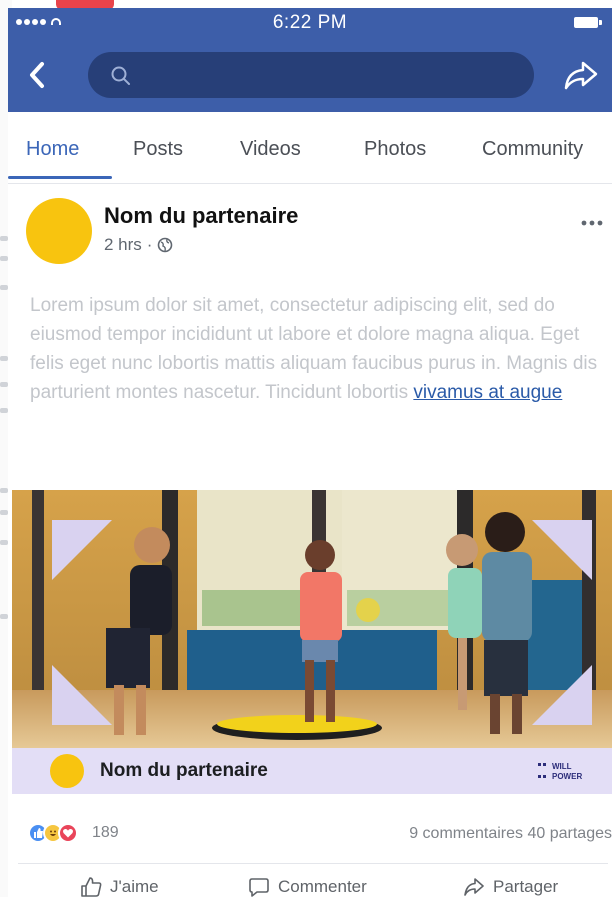  I want to click on avatar, so click(59, 231).